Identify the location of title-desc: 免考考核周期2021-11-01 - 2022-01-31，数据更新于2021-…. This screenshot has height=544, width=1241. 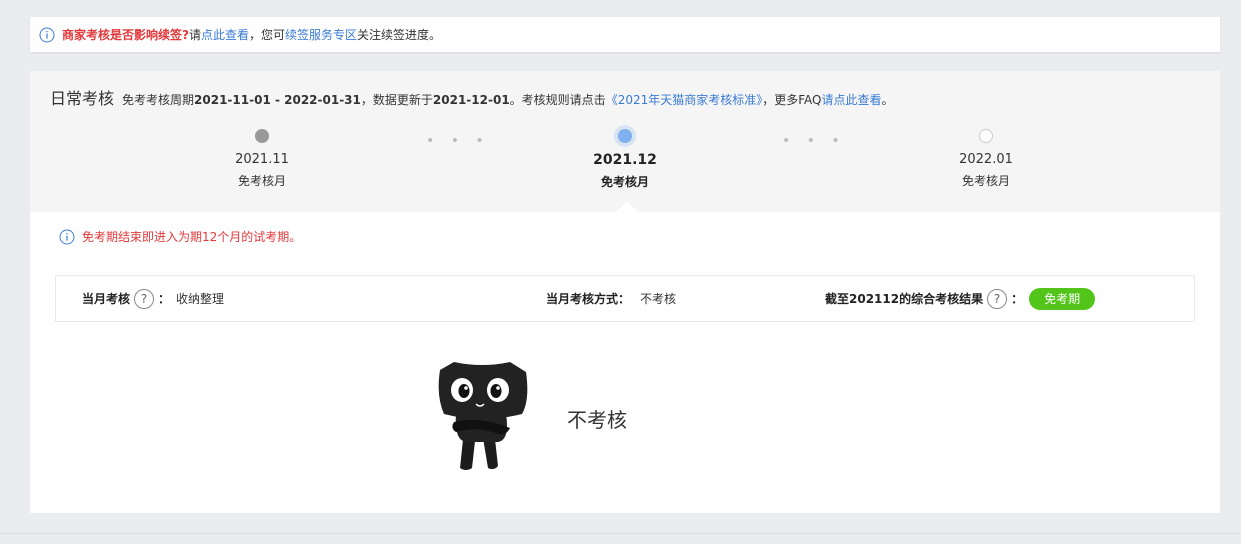
(508, 99).